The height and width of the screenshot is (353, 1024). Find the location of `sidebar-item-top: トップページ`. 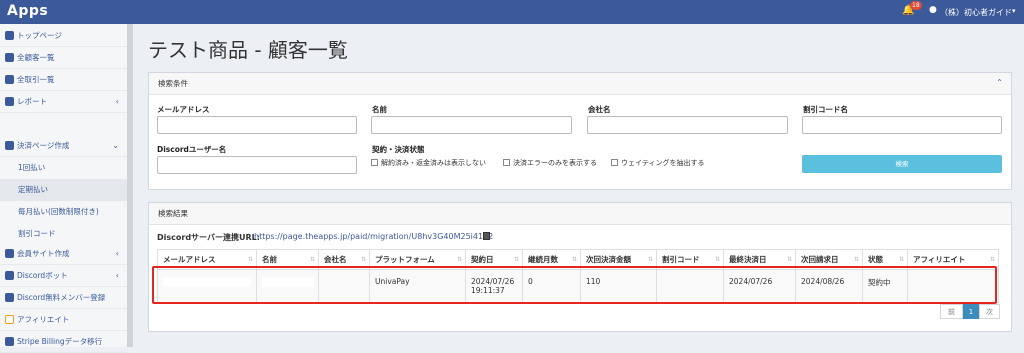

sidebar-item-top: トップページ is located at coordinates (63, 36).